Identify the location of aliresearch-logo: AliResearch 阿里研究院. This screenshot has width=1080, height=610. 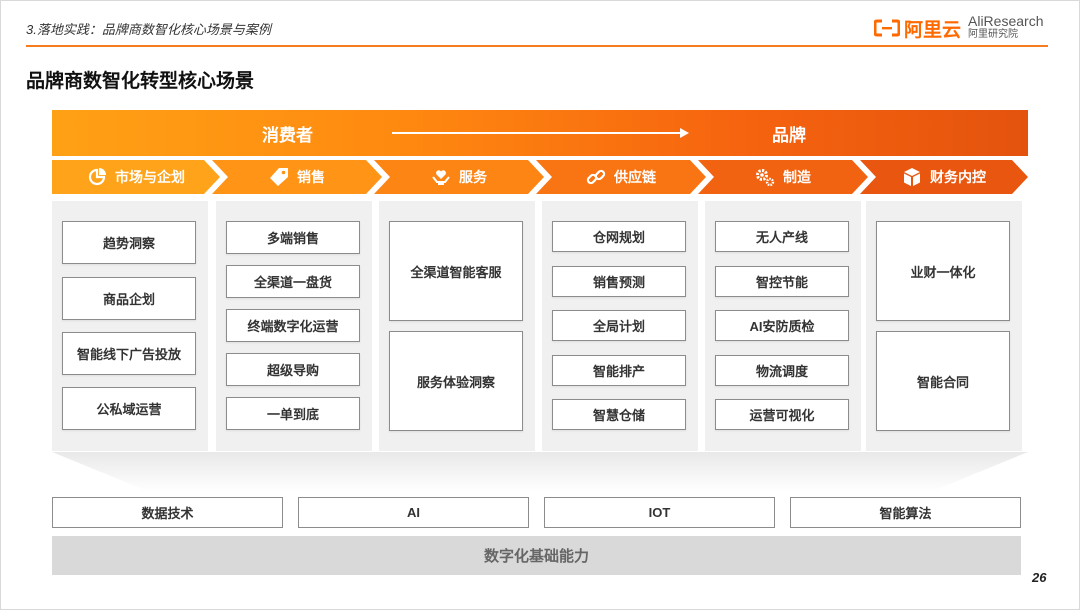
(1010, 28).